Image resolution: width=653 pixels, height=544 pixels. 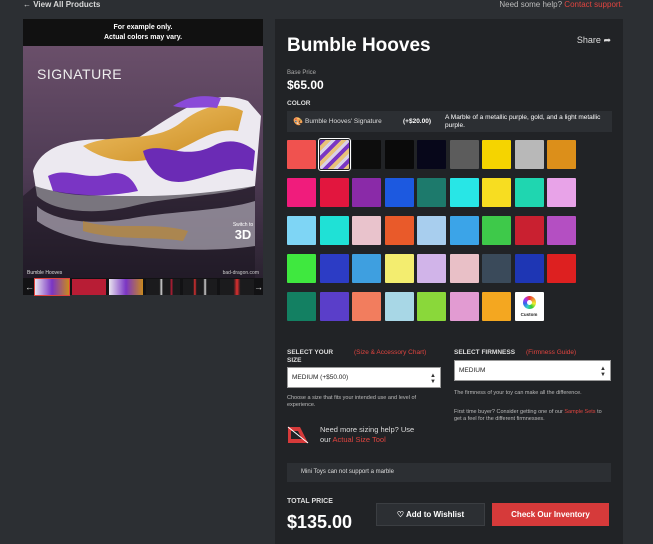 What do you see at coordinates (417, 121) in the screenshot?
I see `selected-color-price: (+$20.00)` at bounding box center [417, 121].